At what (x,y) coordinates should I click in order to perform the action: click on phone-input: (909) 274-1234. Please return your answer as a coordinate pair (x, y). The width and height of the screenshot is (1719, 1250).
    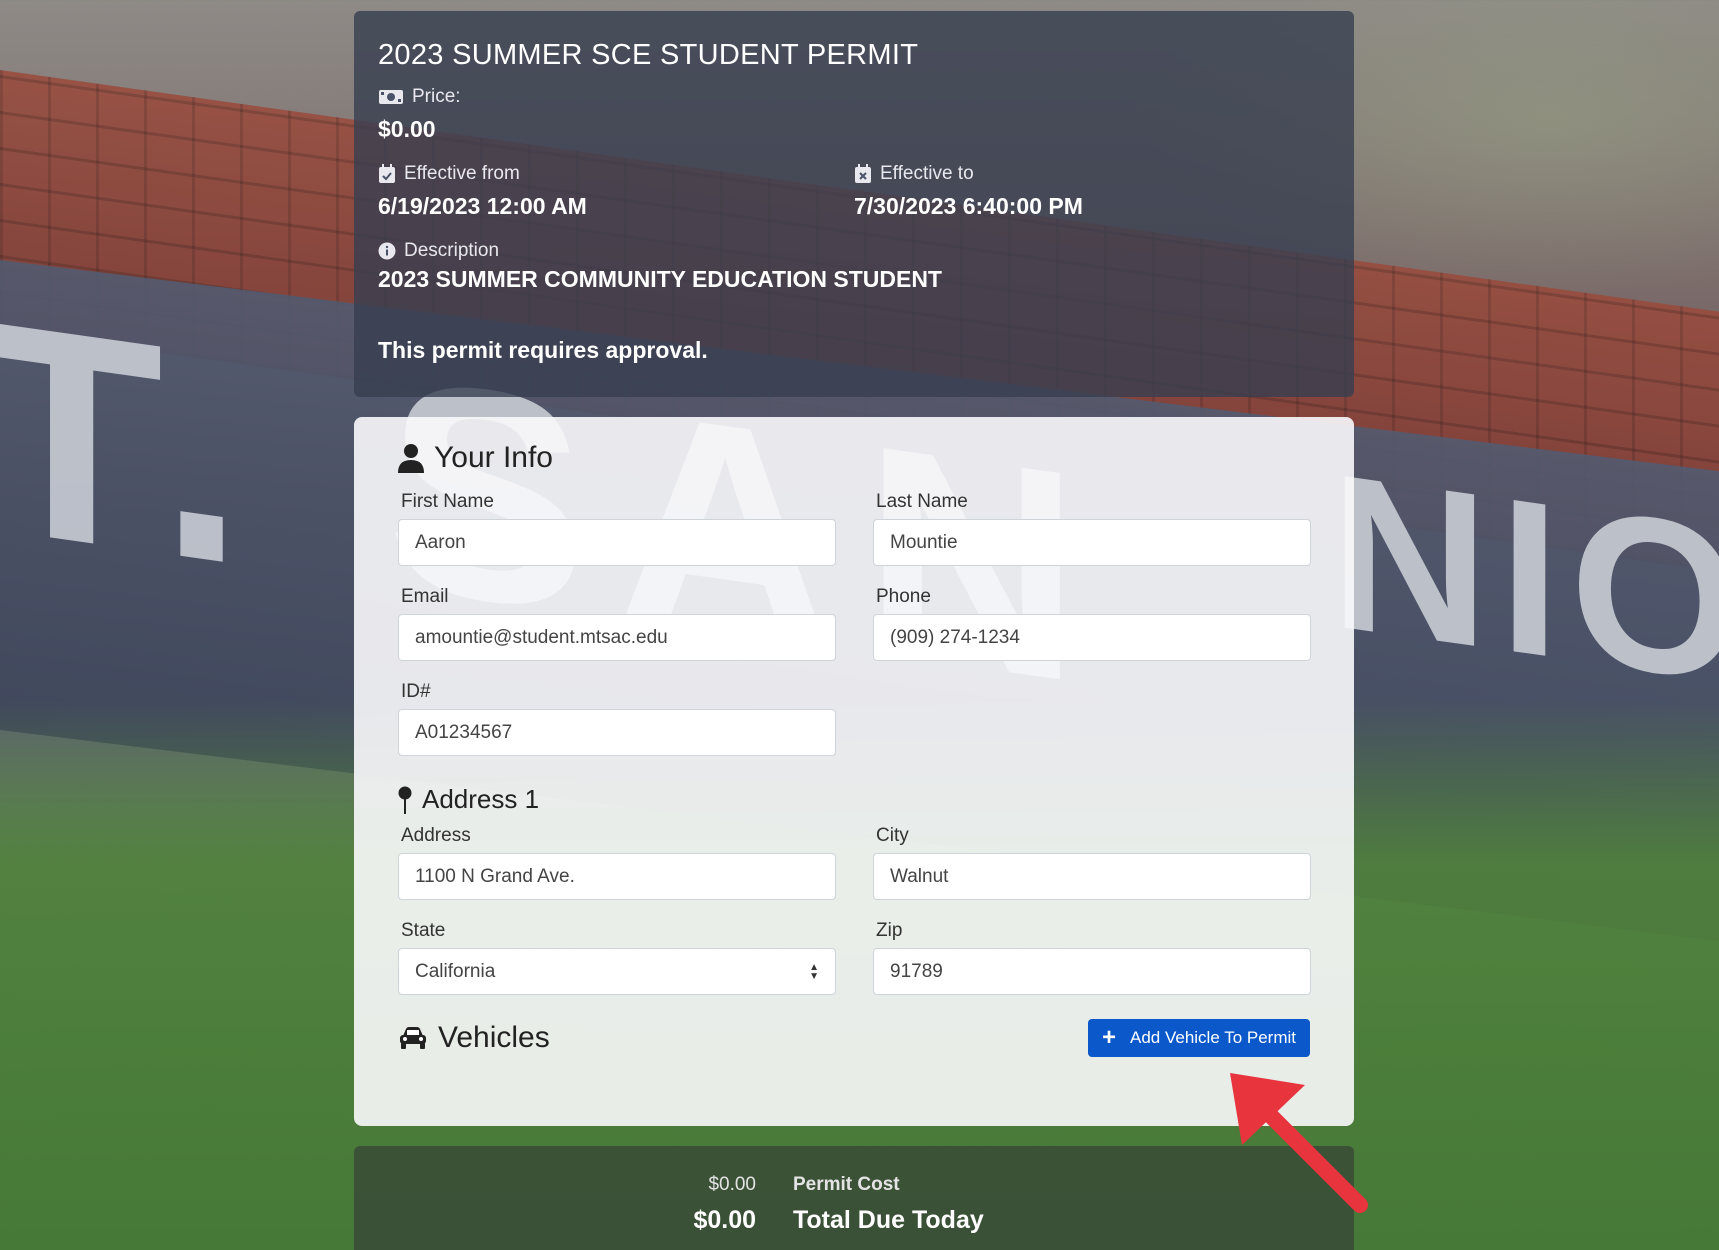
    Looking at the image, I should click on (1092, 637).